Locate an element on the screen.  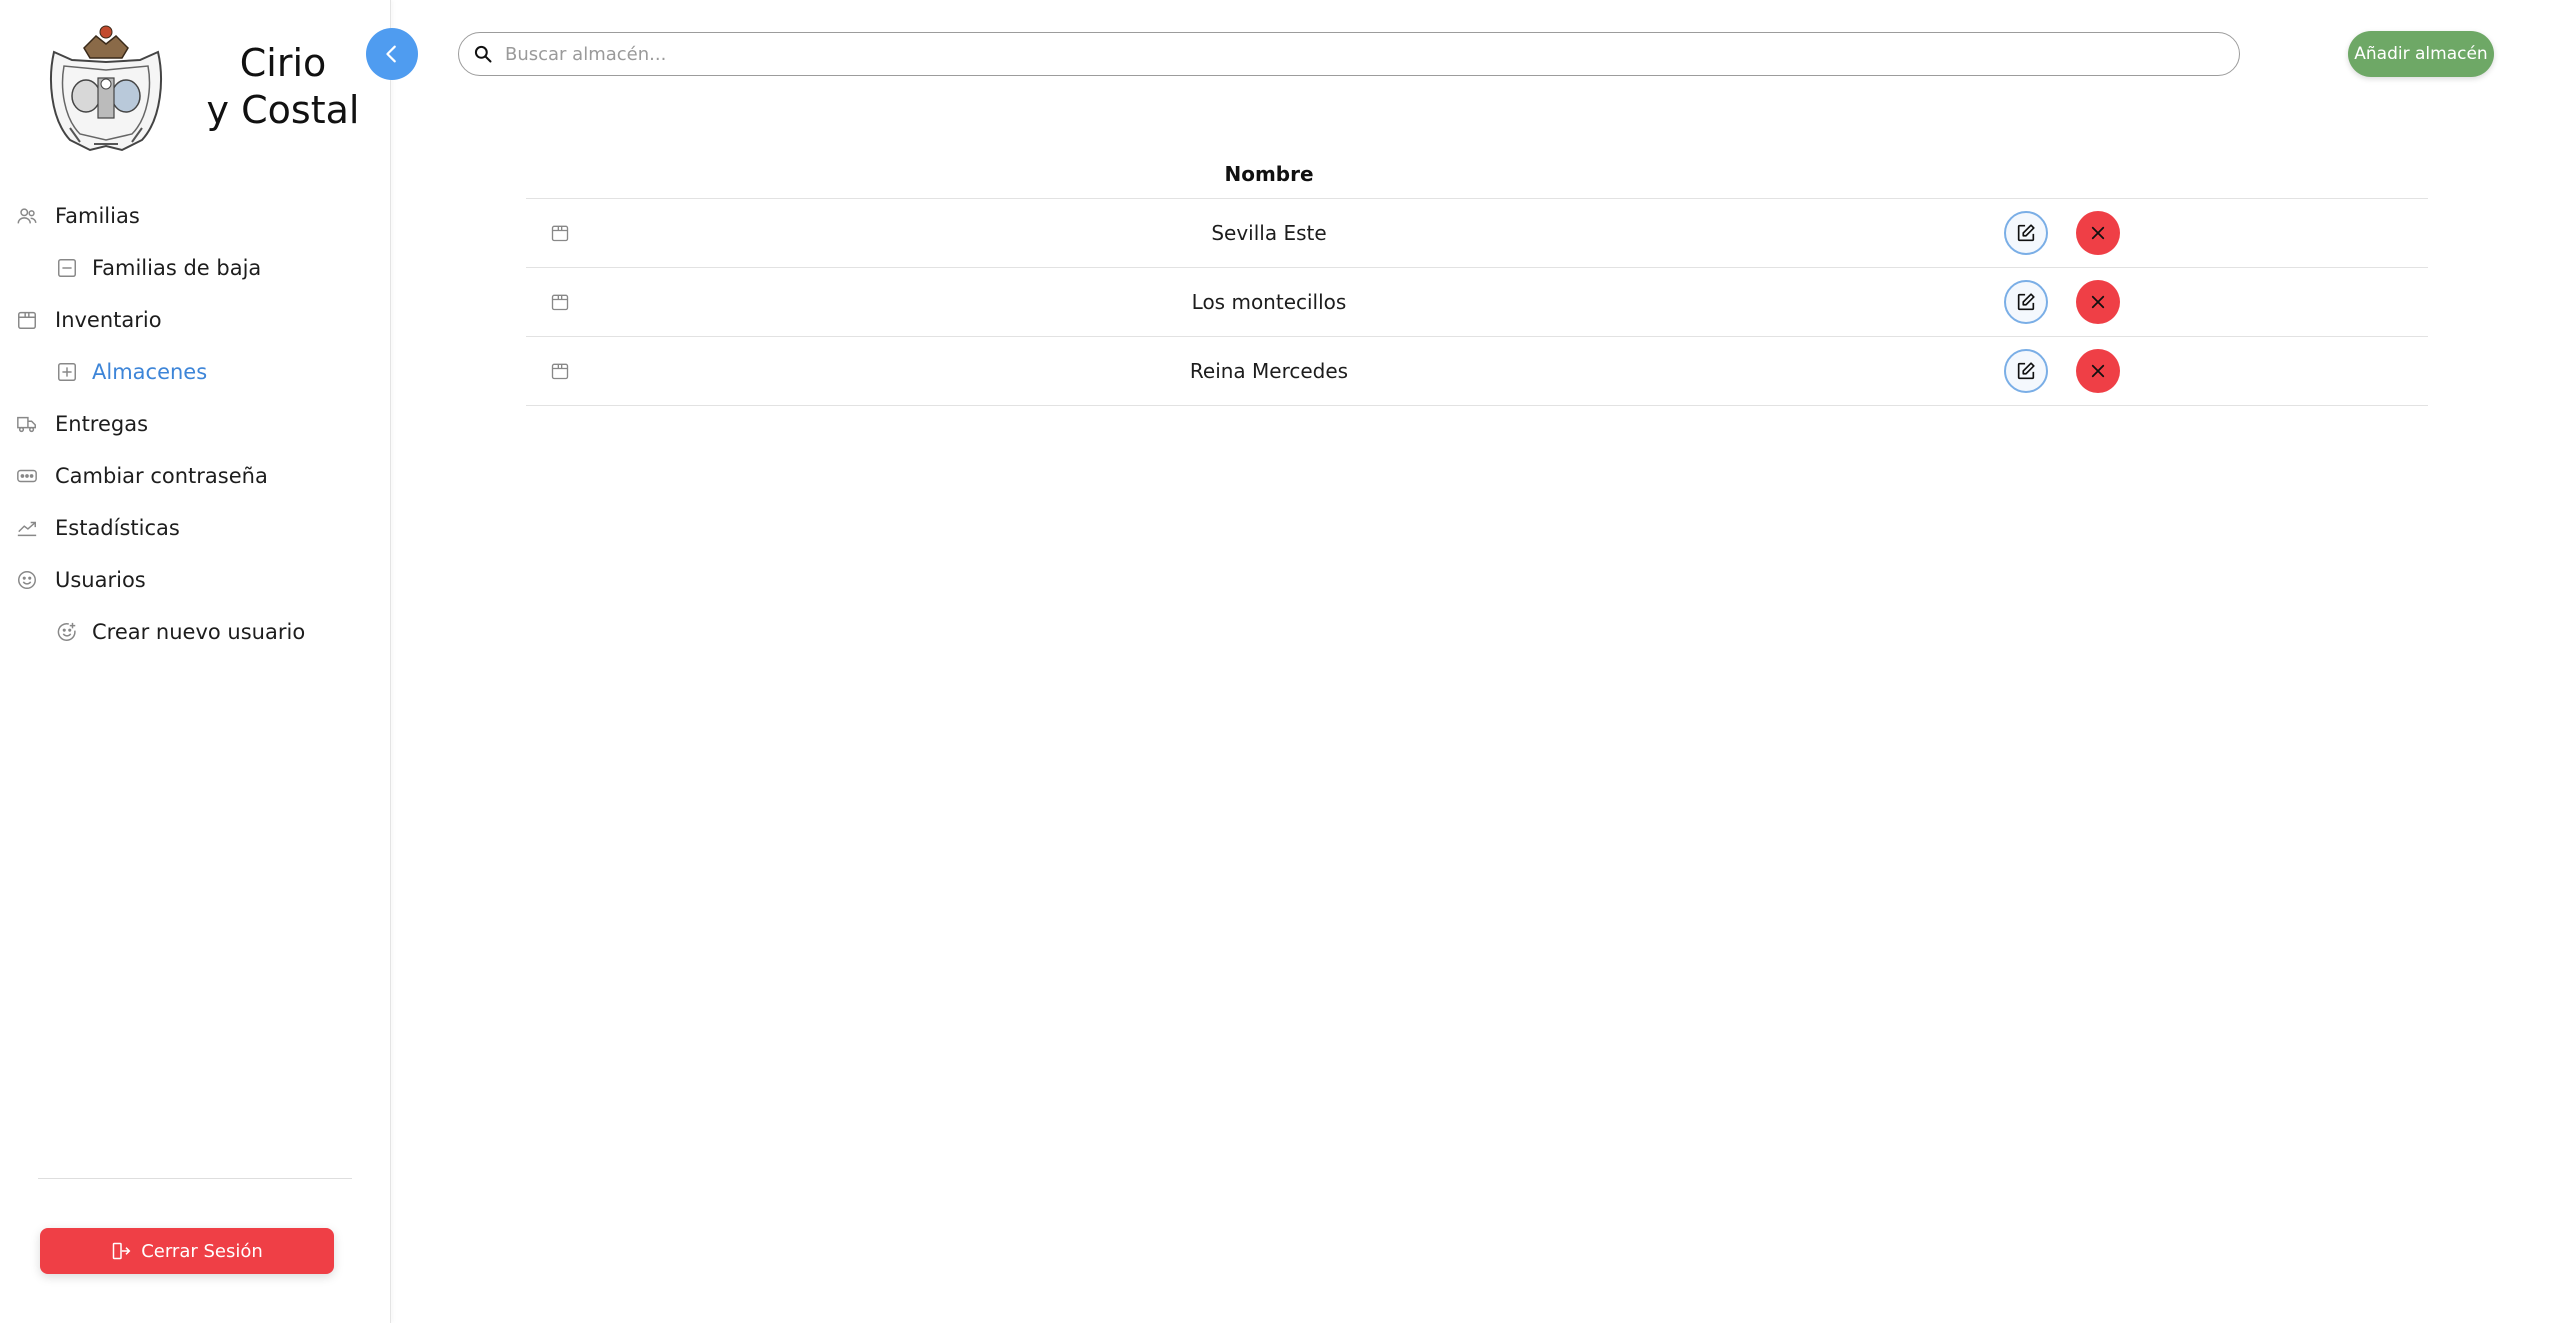
smile-icon is located at coordinates (27, 580).